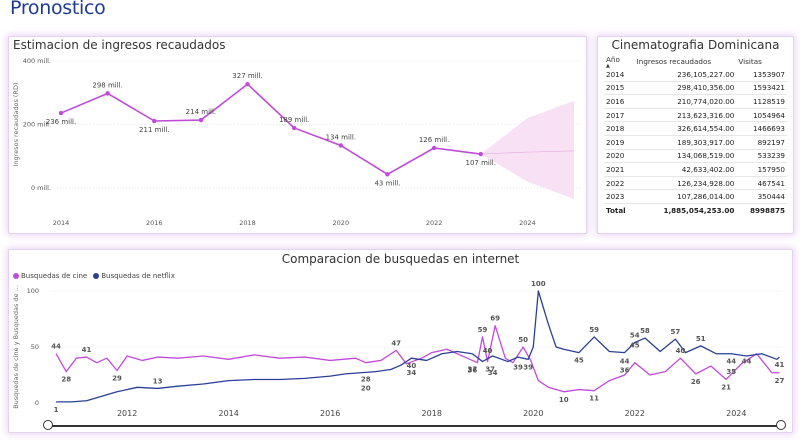 The width and height of the screenshot is (800, 441). Describe the element at coordinates (695, 169) in the screenshot. I see `table-row: 2021 42,633,402.00 157950` at that location.